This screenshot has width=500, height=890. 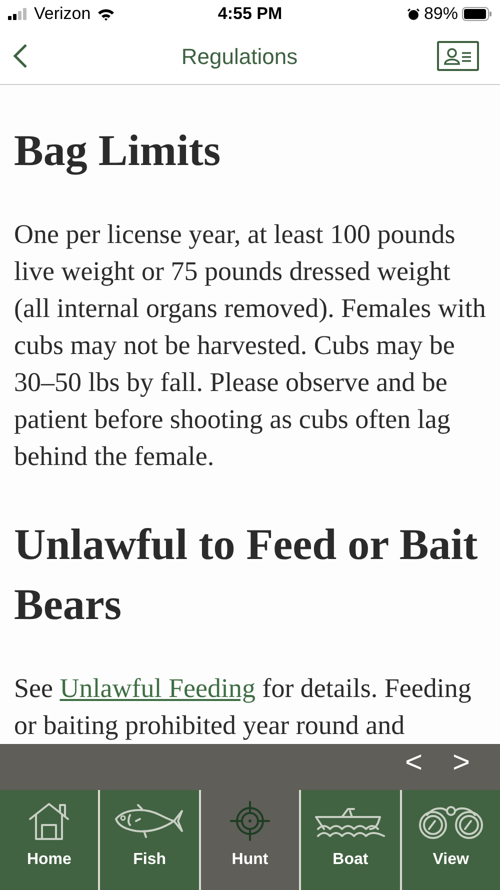 I want to click on page-title: Regulations, so click(x=239, y=56).